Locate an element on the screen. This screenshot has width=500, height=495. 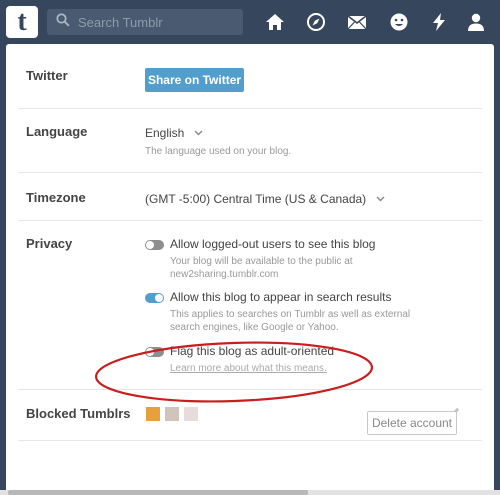
lightning-icon is located at coordinates (439, 22).